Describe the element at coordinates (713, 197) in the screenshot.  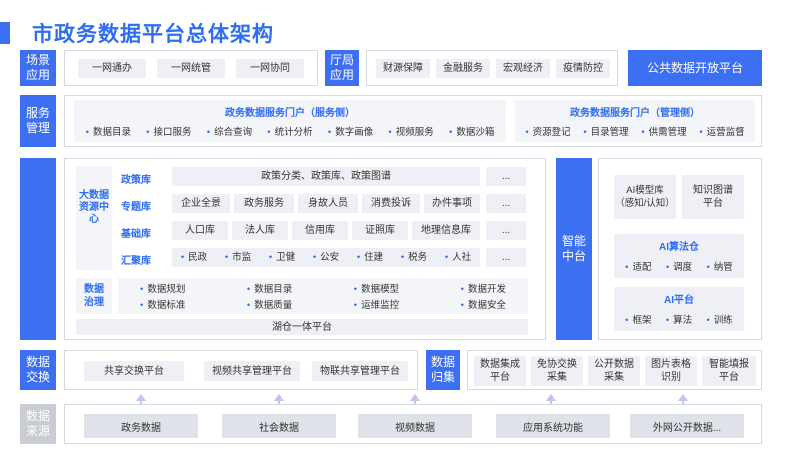
I see `knowledge-graph: 知识图谱 平台` at that location.